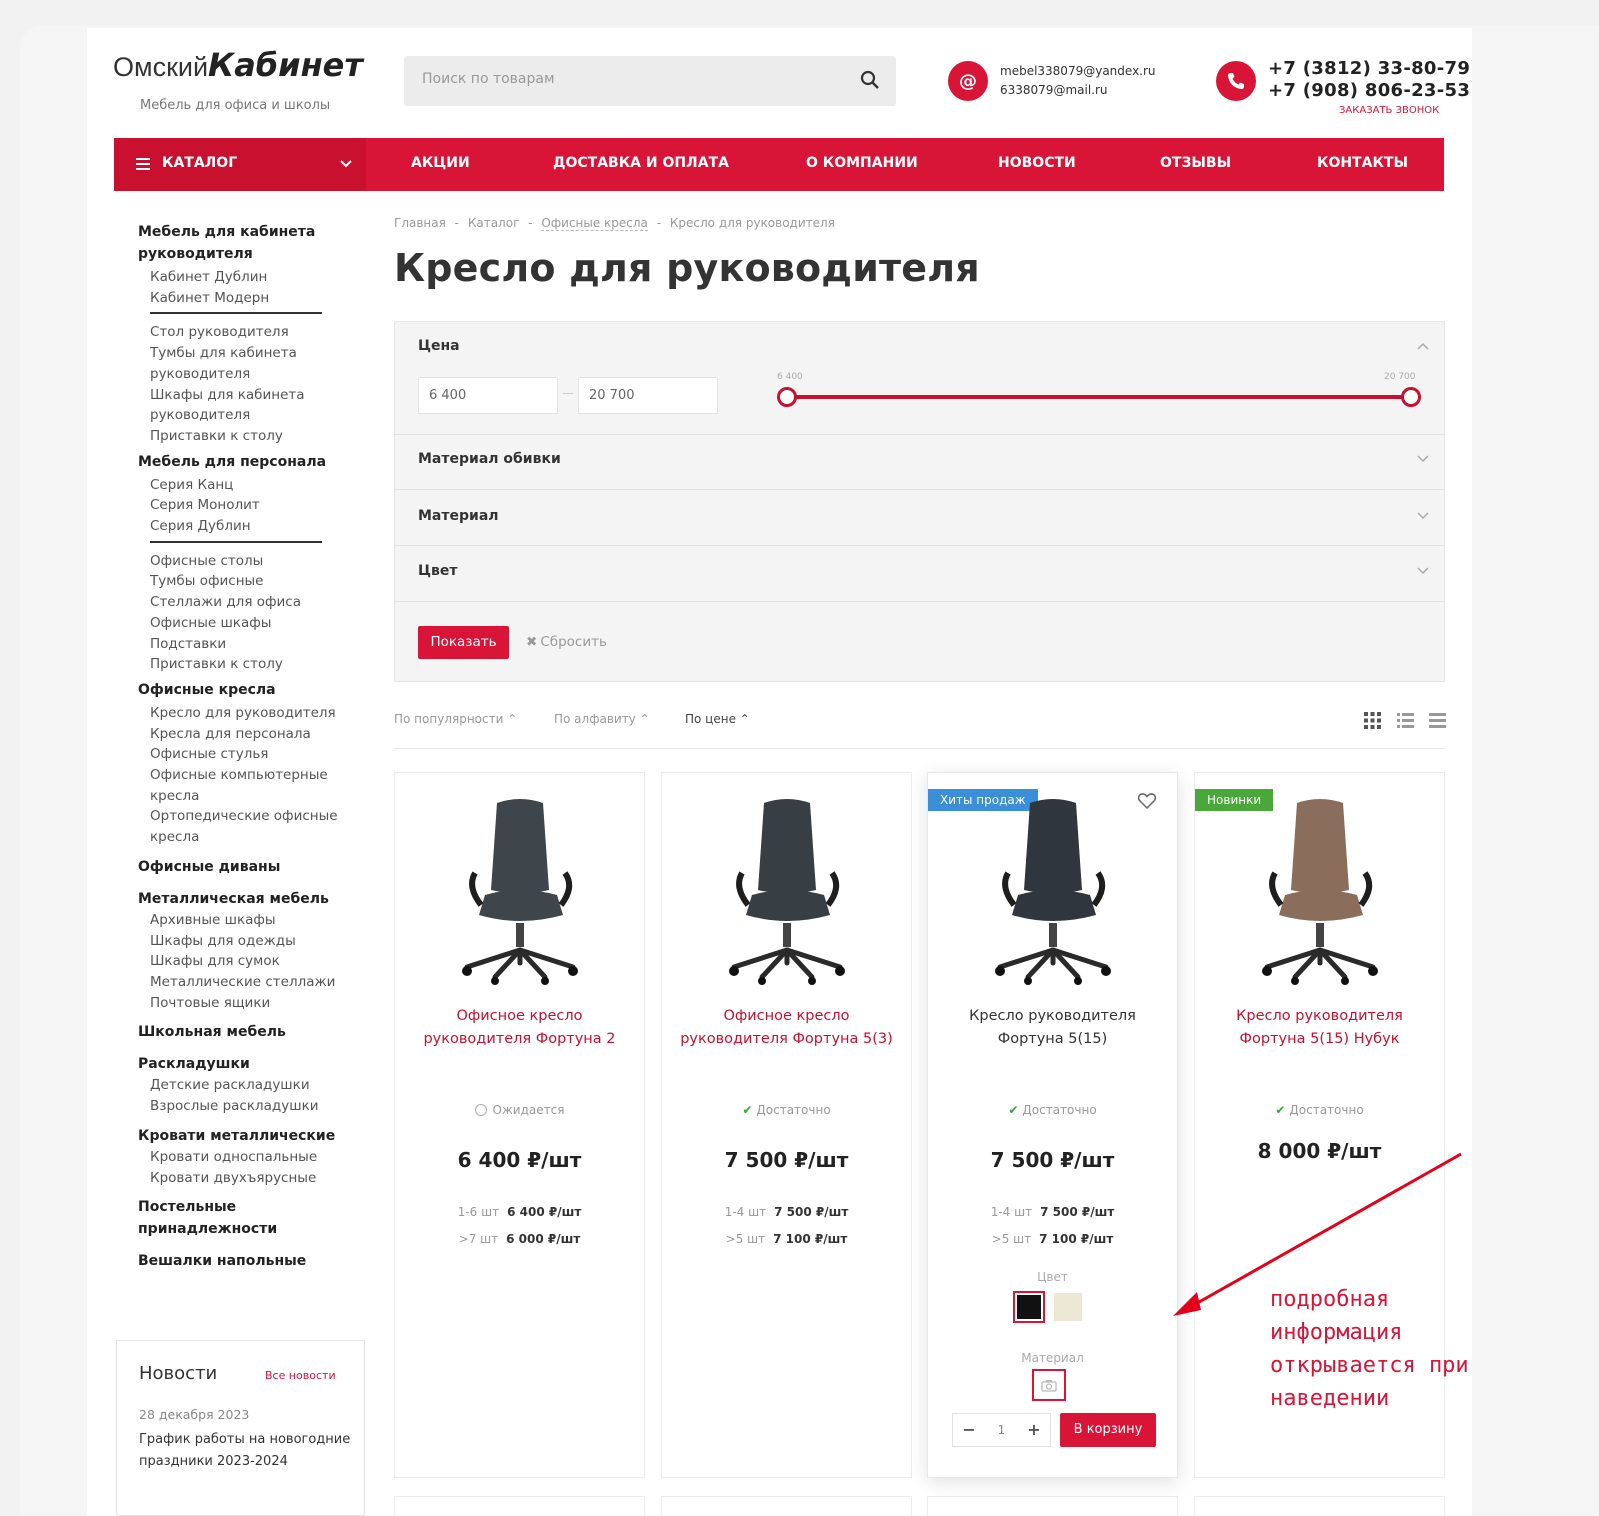 The width and height of the screenshot is (1599, 1516). Describe the element at coordinates (251, 754) in the screenshot. I see `sidebar-link: Офисные стулья` at that location.